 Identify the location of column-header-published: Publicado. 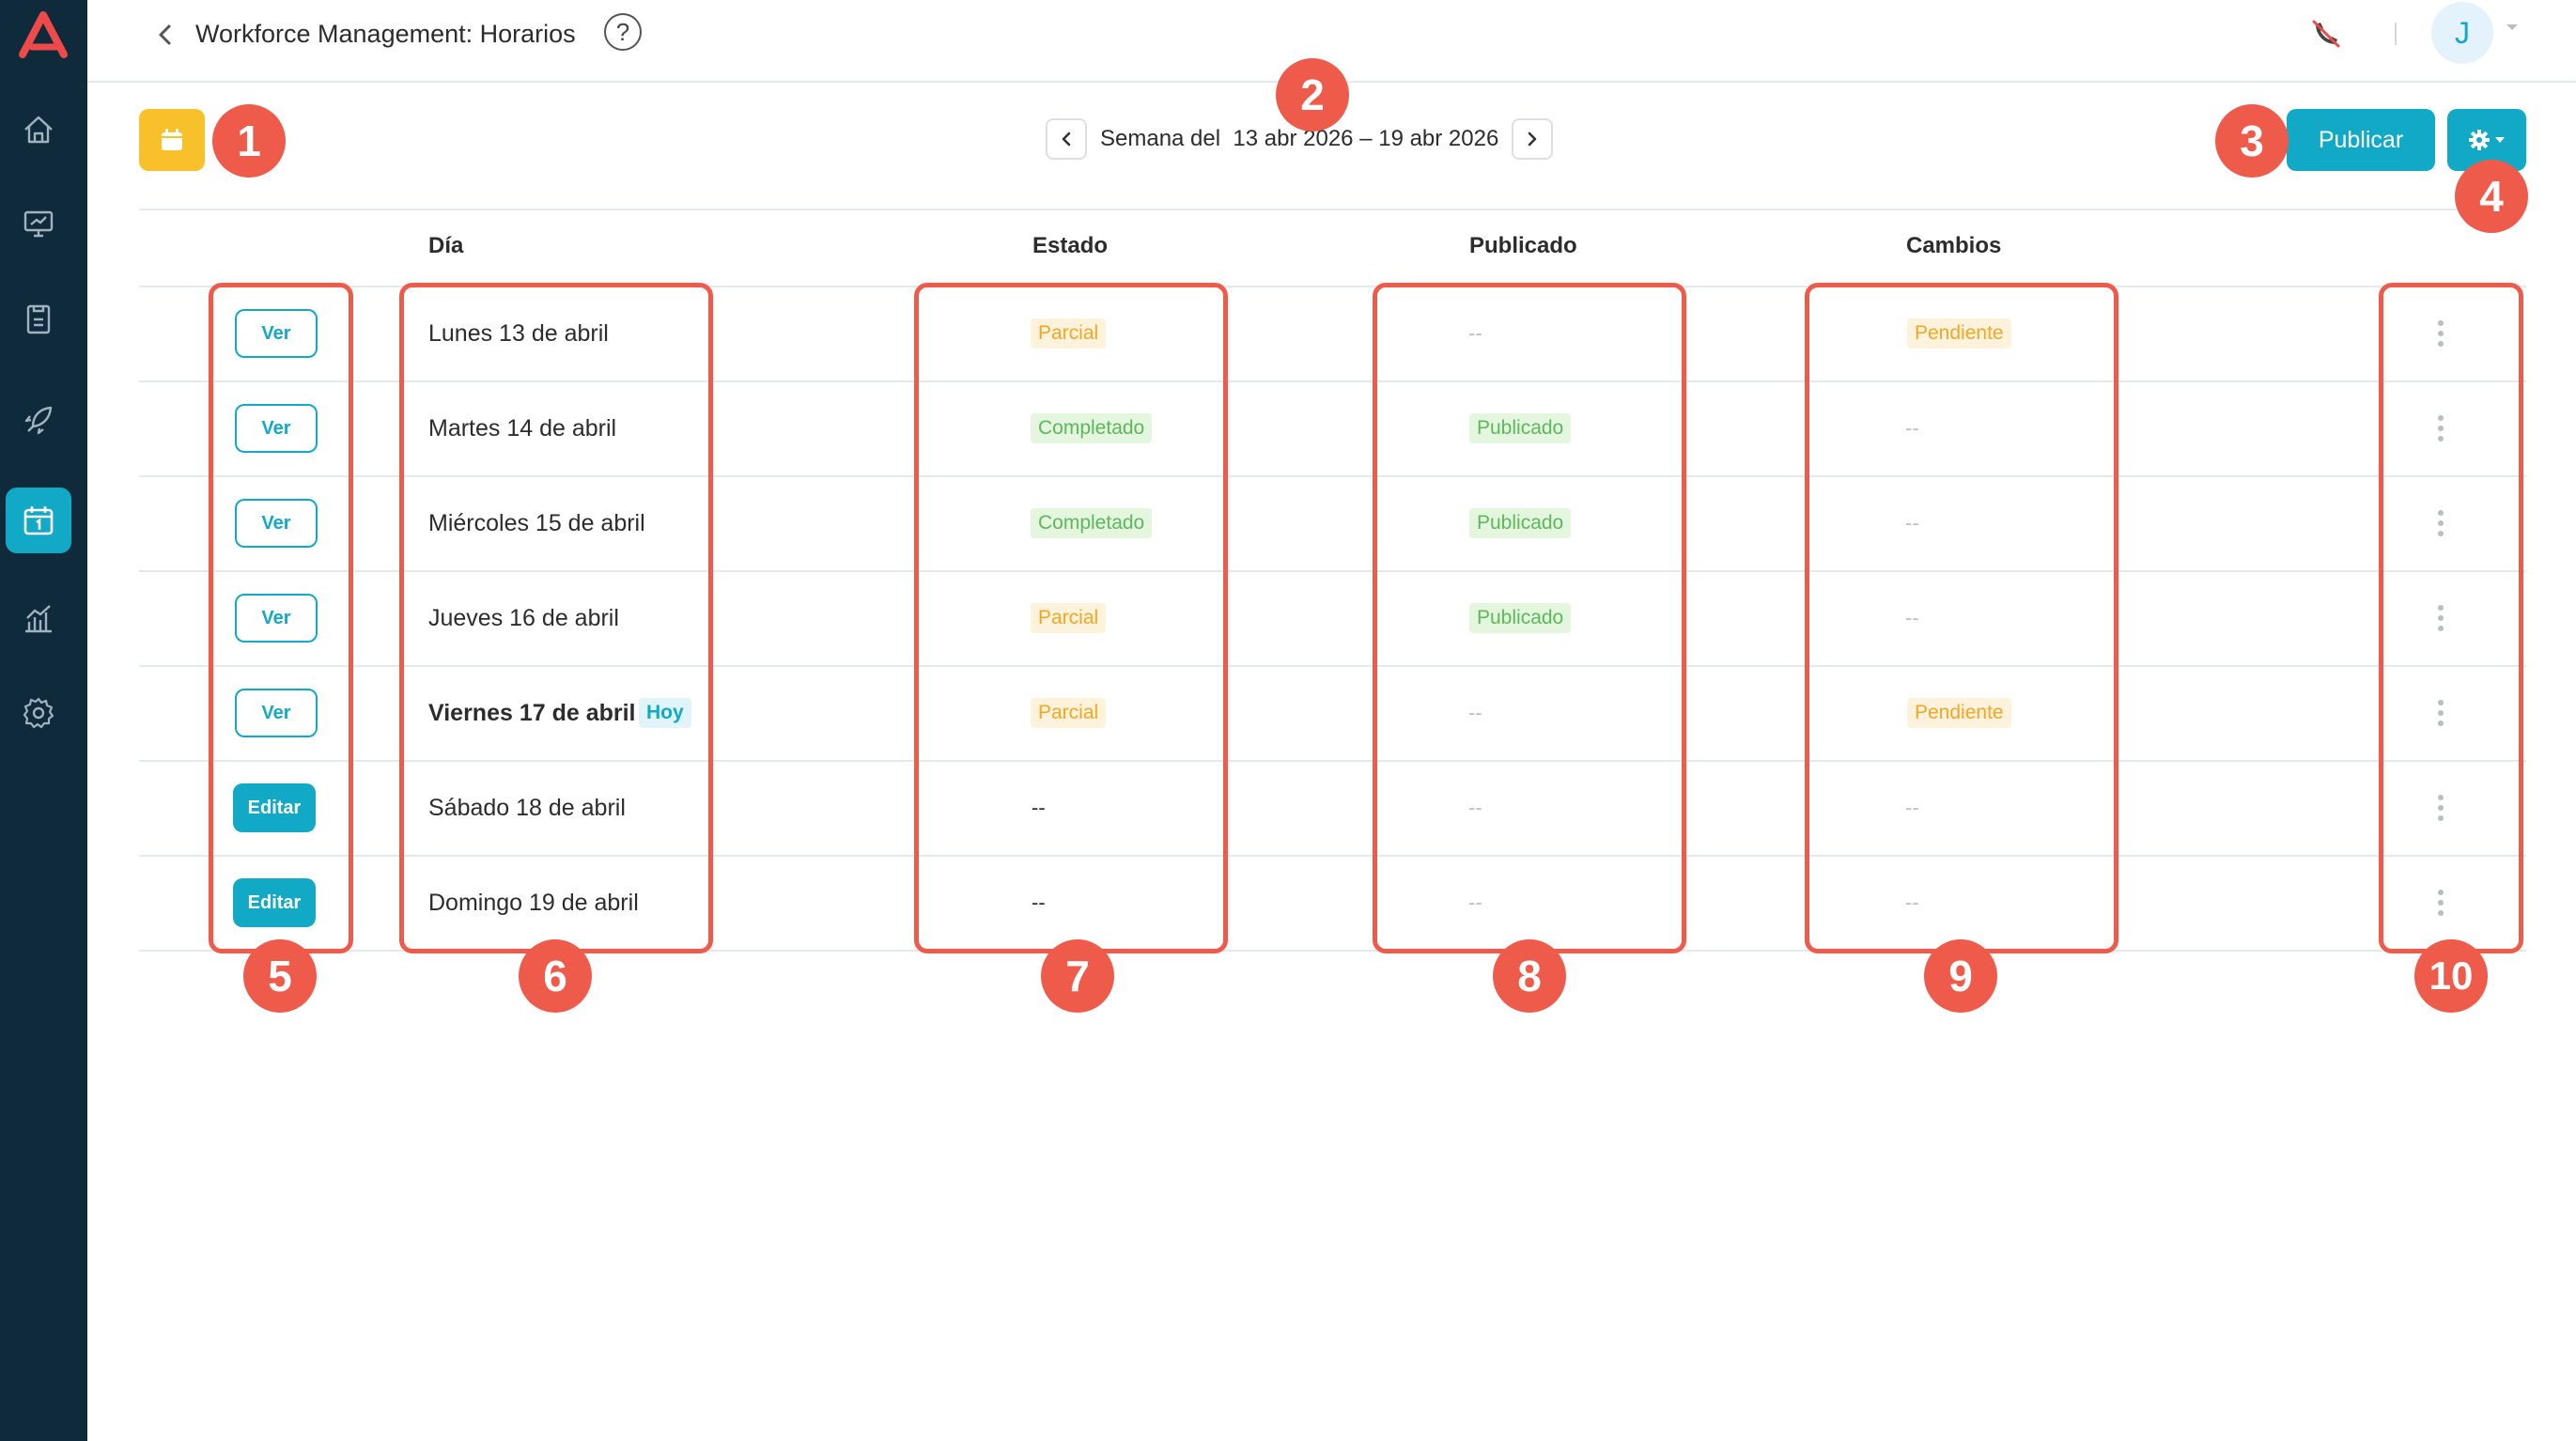
(1523, 245).